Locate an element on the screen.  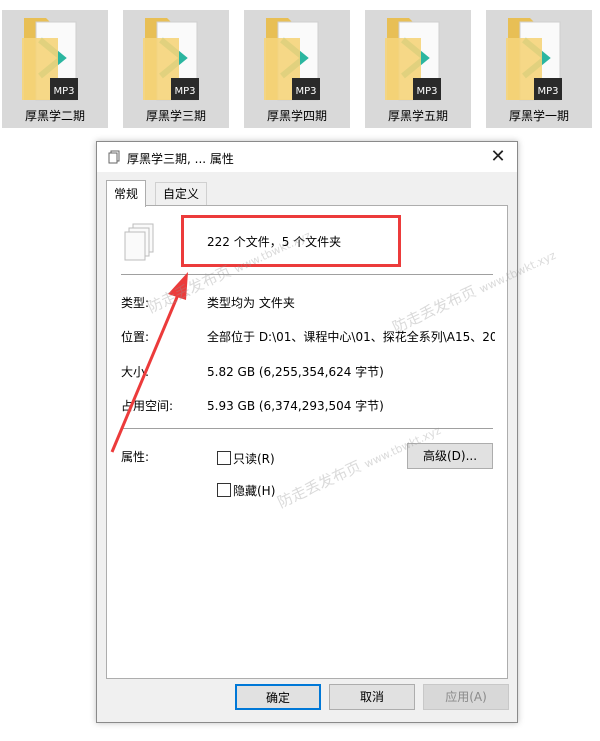
tab-general: 常规 is located at coordinates (126, 193).